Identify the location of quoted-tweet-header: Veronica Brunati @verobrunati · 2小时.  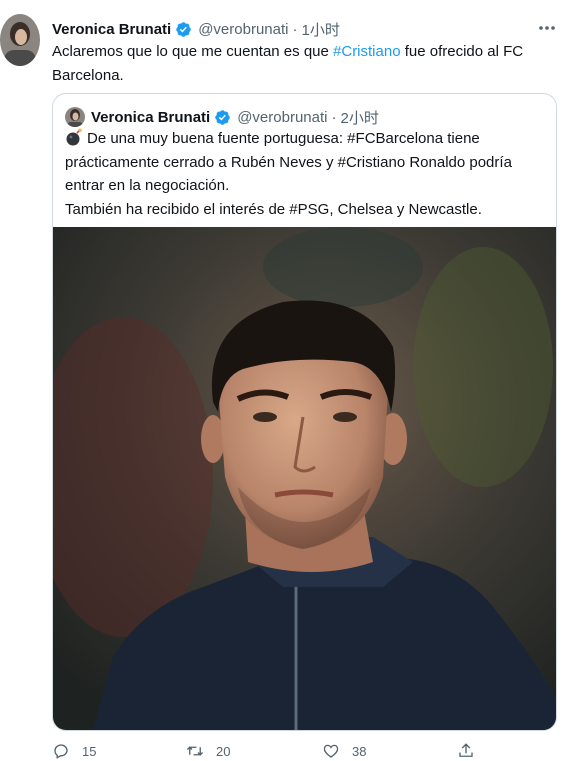
(222, 117).